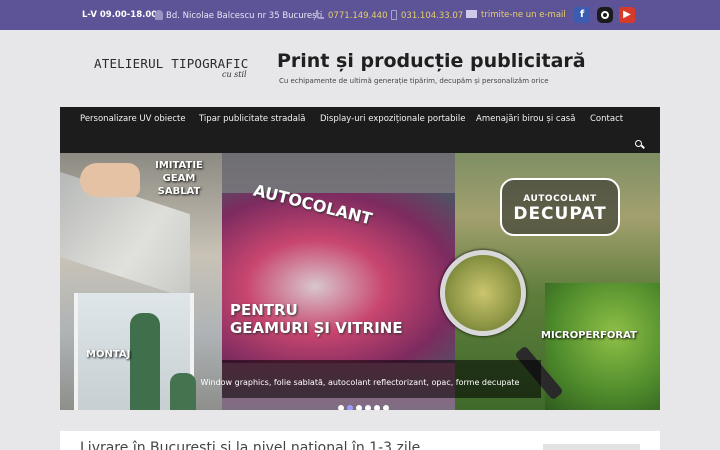 Image resolution: width=720 pixels, height=450 pixels. I want to click on nav-item-tipar-publicitate: Tipar publicitate stradală, so click(252, 119).